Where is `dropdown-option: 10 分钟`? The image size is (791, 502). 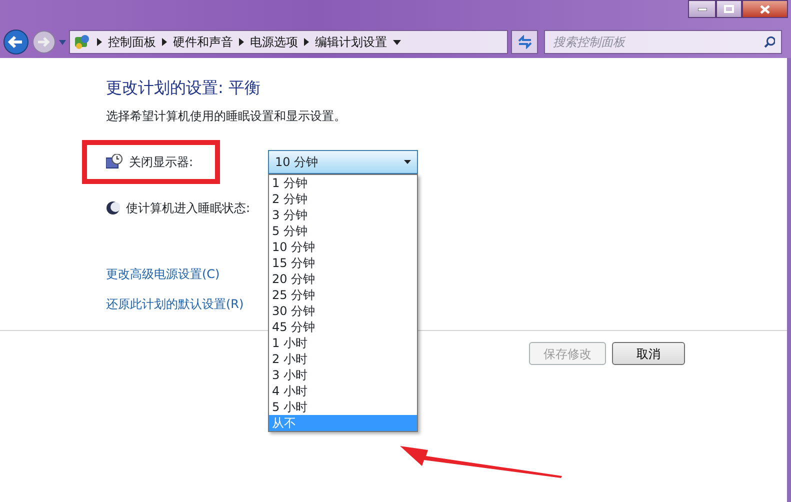
dropdown-option: 10 分钟 is located at coordinates (343, 247).